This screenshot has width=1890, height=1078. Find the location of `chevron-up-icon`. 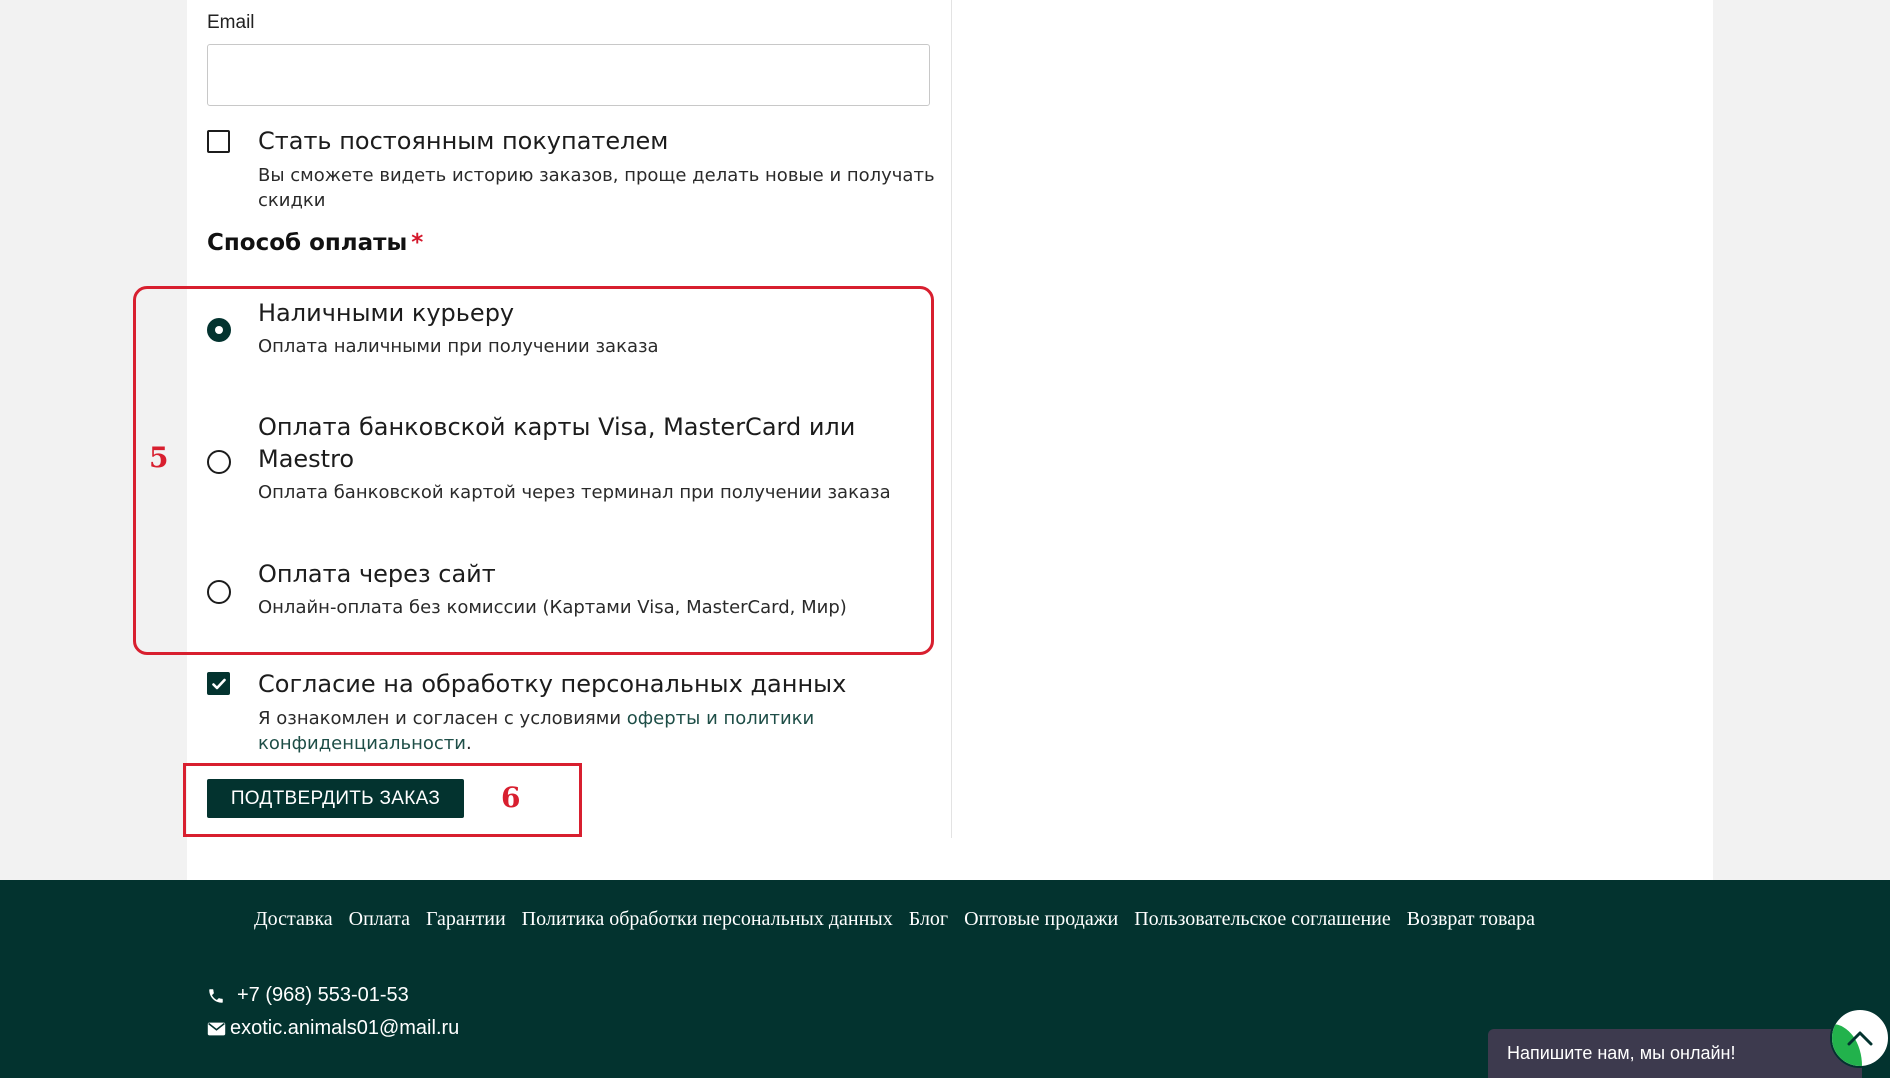

chevron-up-icon is located at coordinates (1860, 1038).